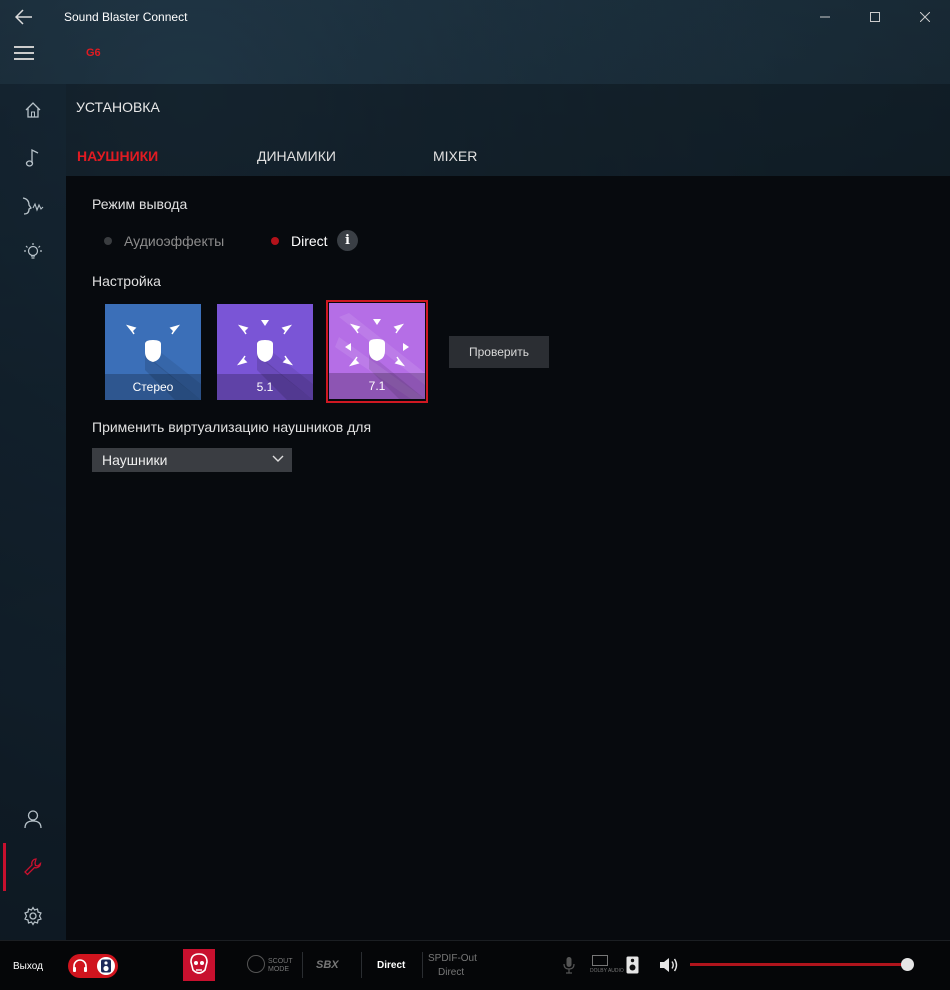  I want to click on home-icon, so click(33, 110).